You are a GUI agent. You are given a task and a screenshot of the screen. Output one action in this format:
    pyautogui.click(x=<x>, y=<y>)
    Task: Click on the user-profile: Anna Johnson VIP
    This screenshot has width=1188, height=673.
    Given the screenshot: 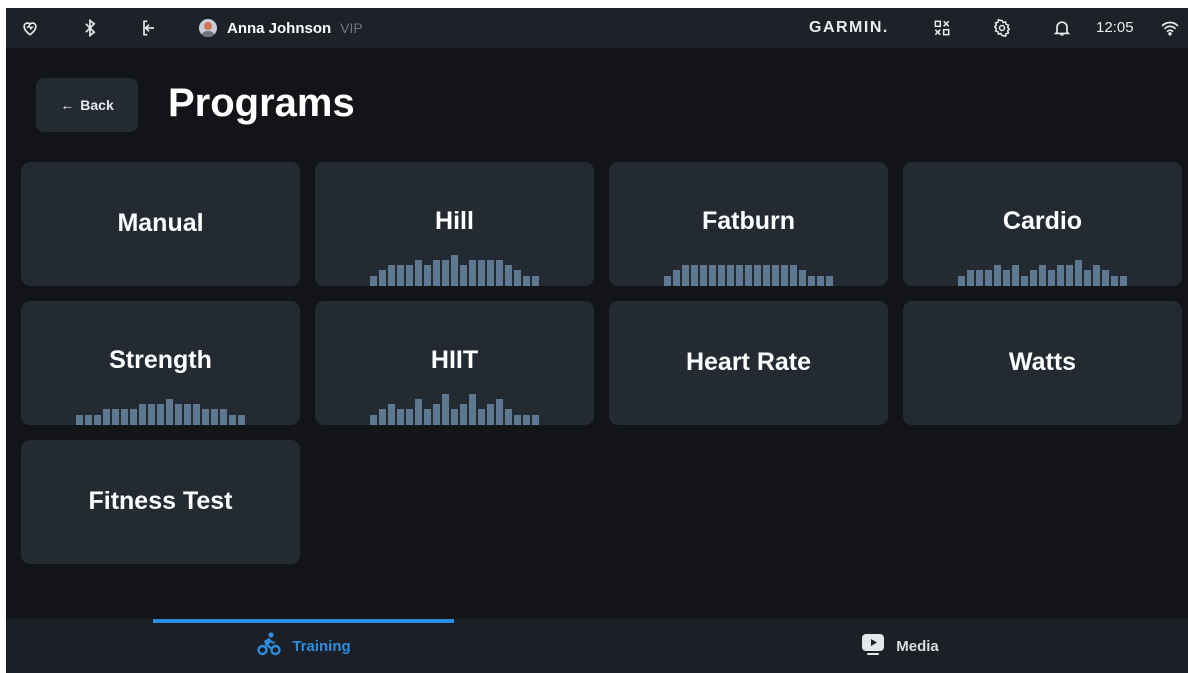 What is the action you would take?
    pyautogui.click(x=281, y=28)
    